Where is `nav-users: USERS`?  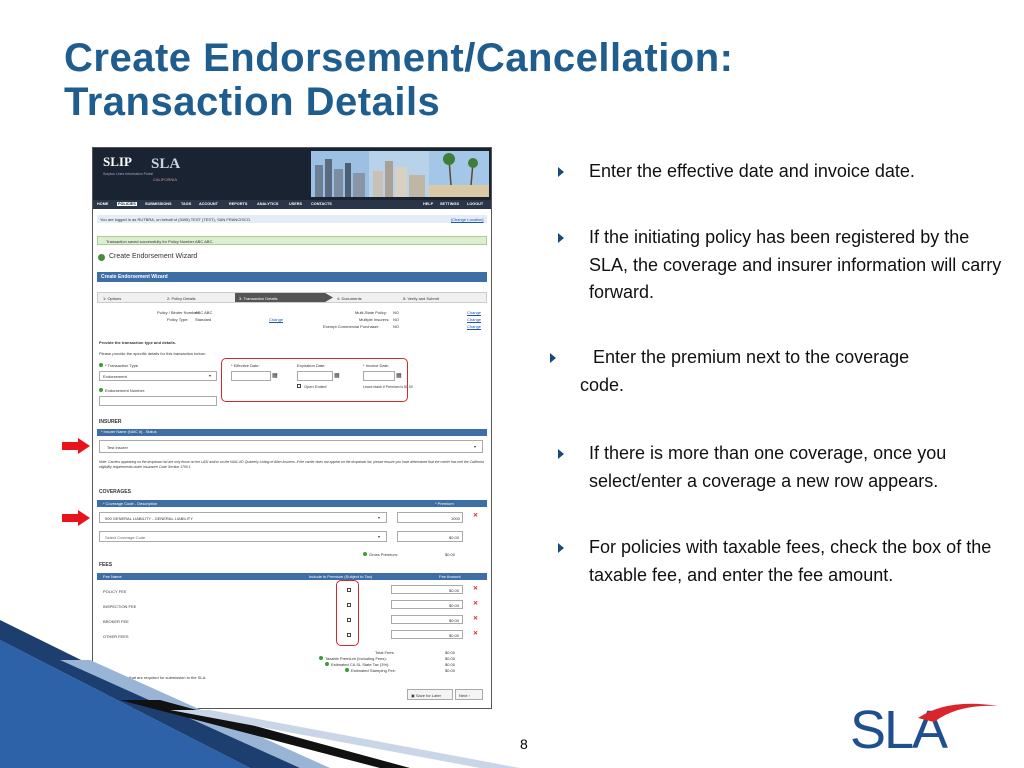 nav-users: USERS is located at coordinates (295, 204).